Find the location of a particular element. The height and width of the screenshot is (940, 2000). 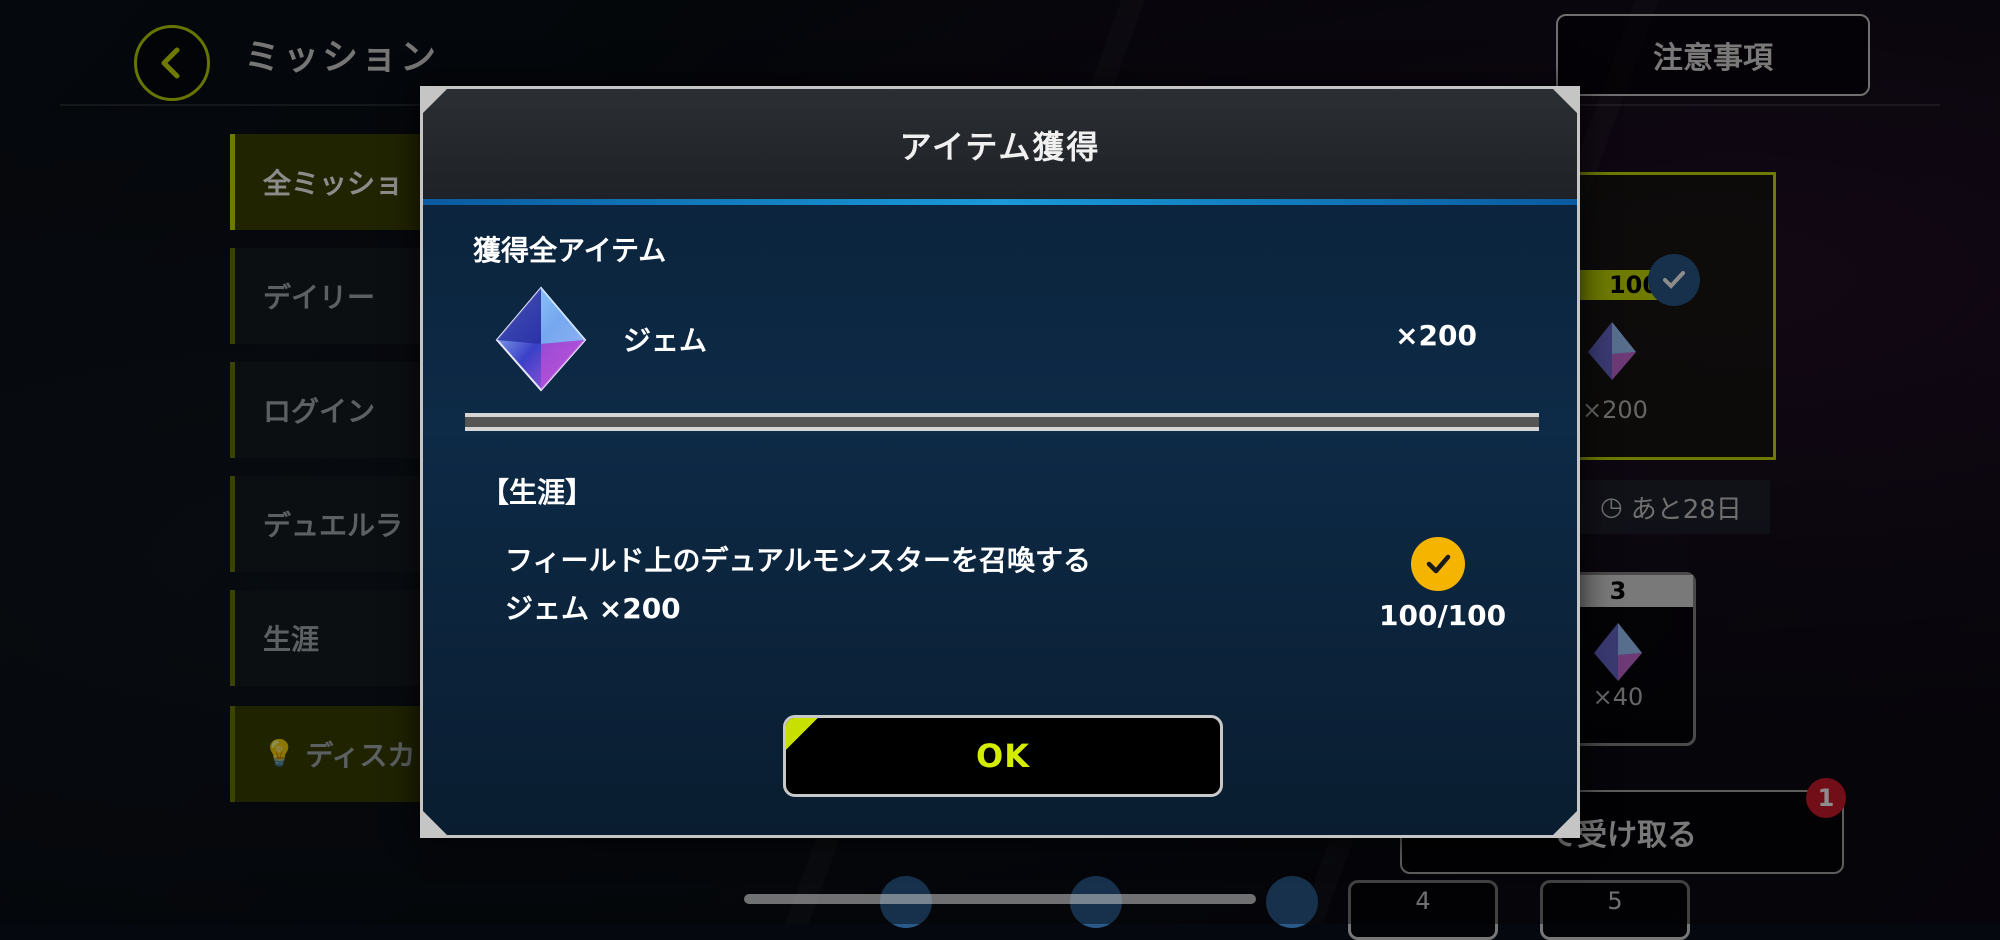

mission-description: フィールド上のデュアルモンスターを召喚する is located at coordinates (798, 560).